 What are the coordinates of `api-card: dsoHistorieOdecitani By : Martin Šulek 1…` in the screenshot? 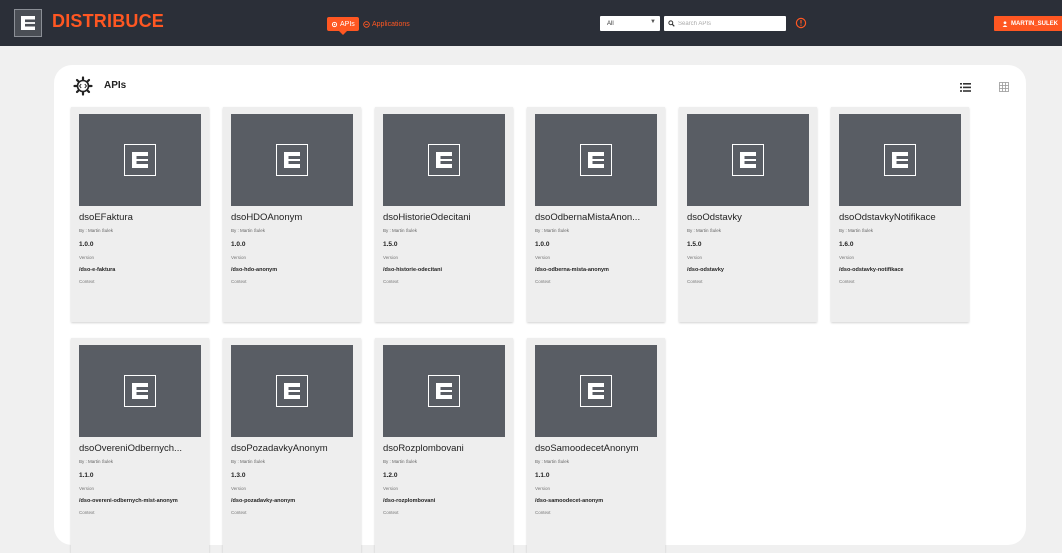 It's located at (444, 214).